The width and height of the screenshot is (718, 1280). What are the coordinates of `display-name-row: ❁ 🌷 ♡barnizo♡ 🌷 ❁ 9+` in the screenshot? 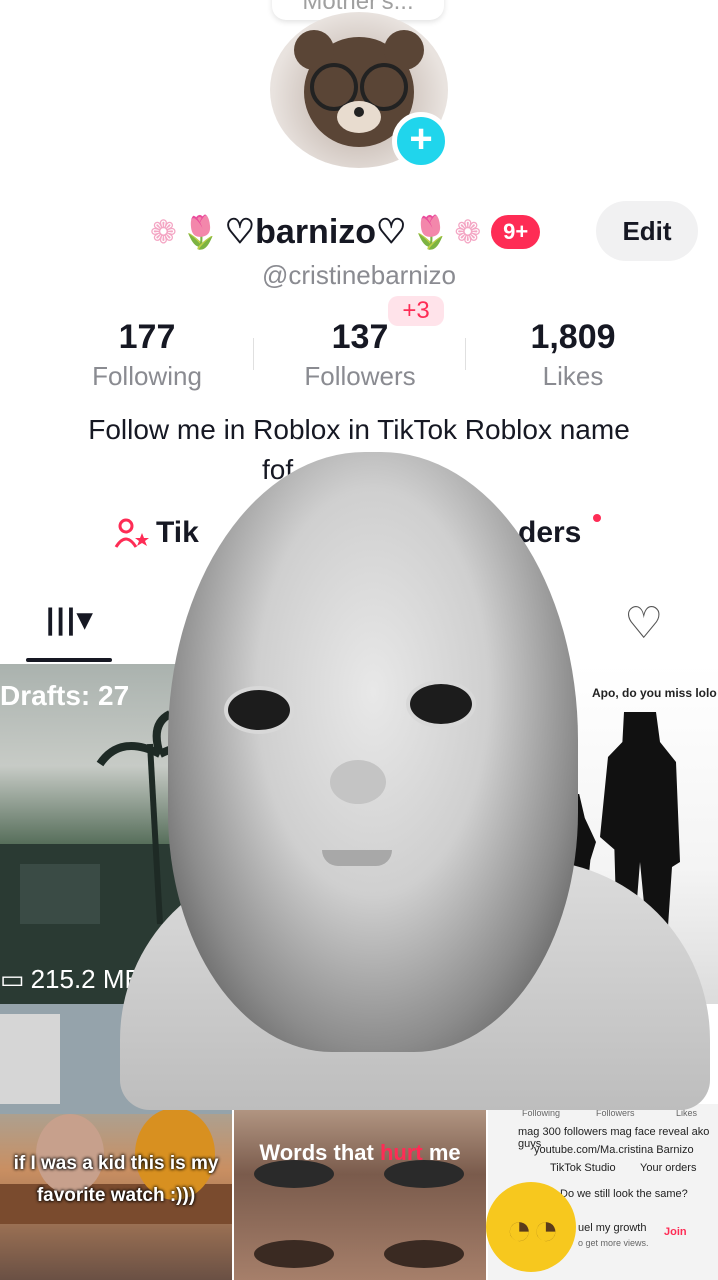 It's located at (345, 232).